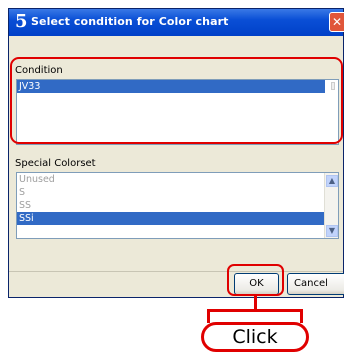 The image size is (344, 352). Describe the element at coordinates (177, 192) in the screenshot. I see `colorset-item-s: S` at that location.